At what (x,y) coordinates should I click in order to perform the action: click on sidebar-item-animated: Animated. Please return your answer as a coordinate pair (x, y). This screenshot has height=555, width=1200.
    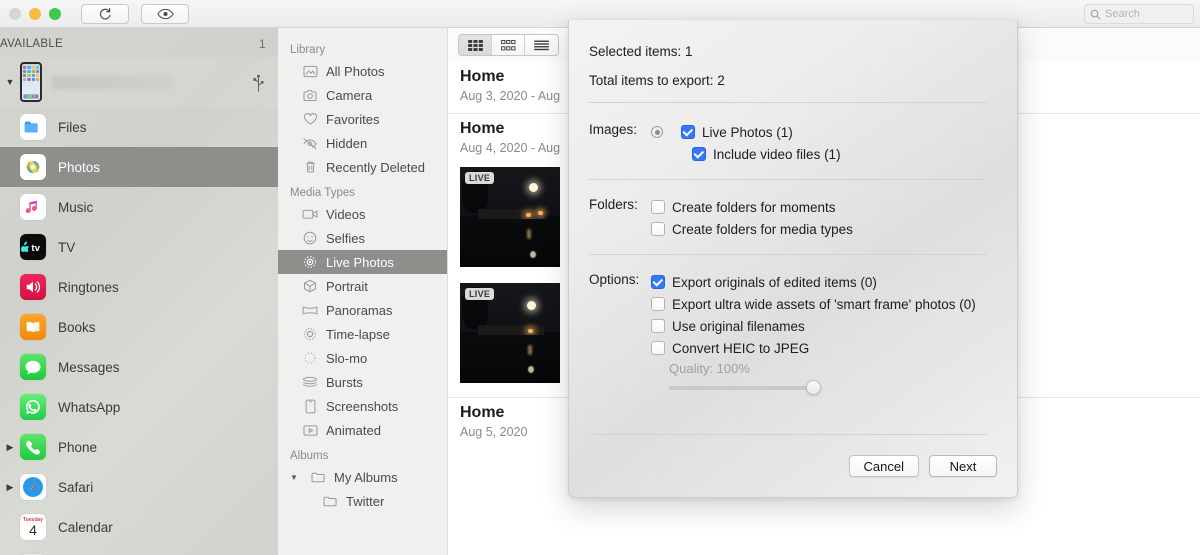
    Looking at the image, I should click on (362, 430).